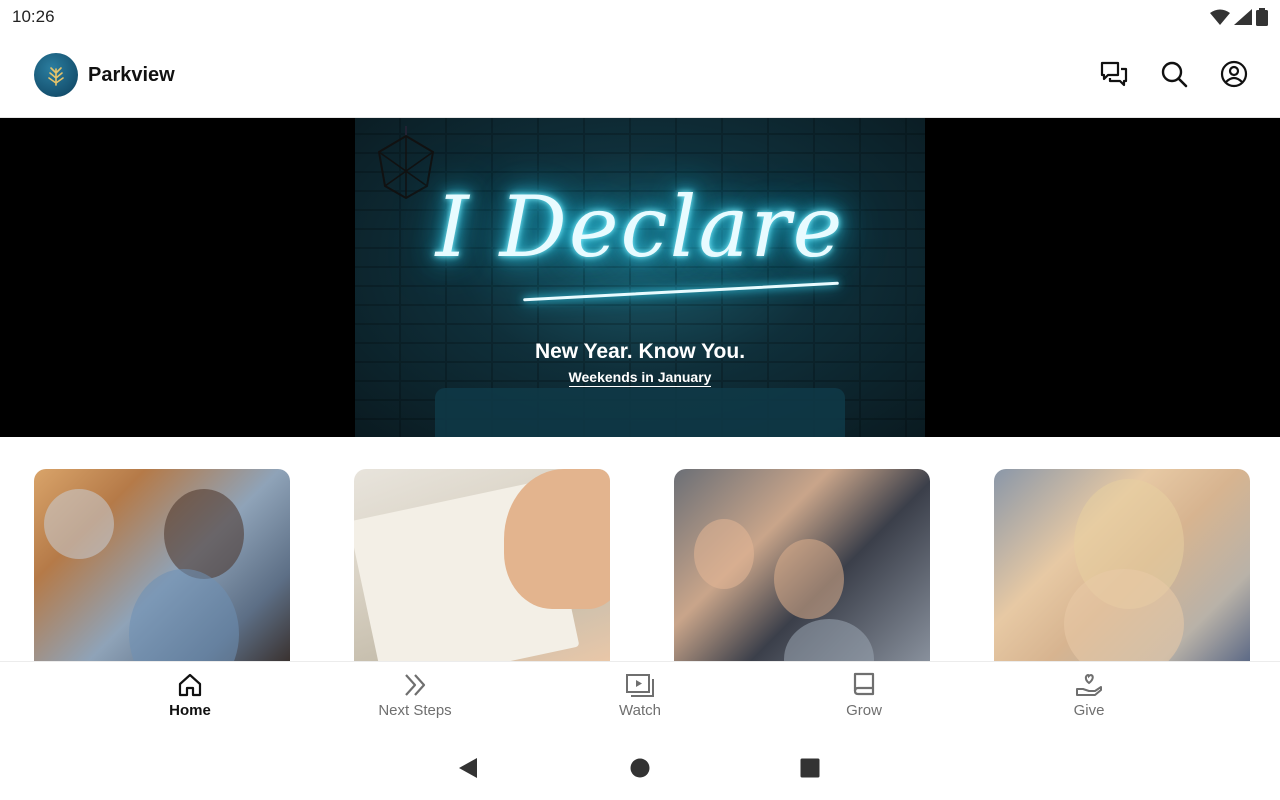 The width and height of the screenshot is (1280, 800). What do you see at coordinates (640, 685) in the screenshot?
I see `video-icon` at bounding box center [640, 685].